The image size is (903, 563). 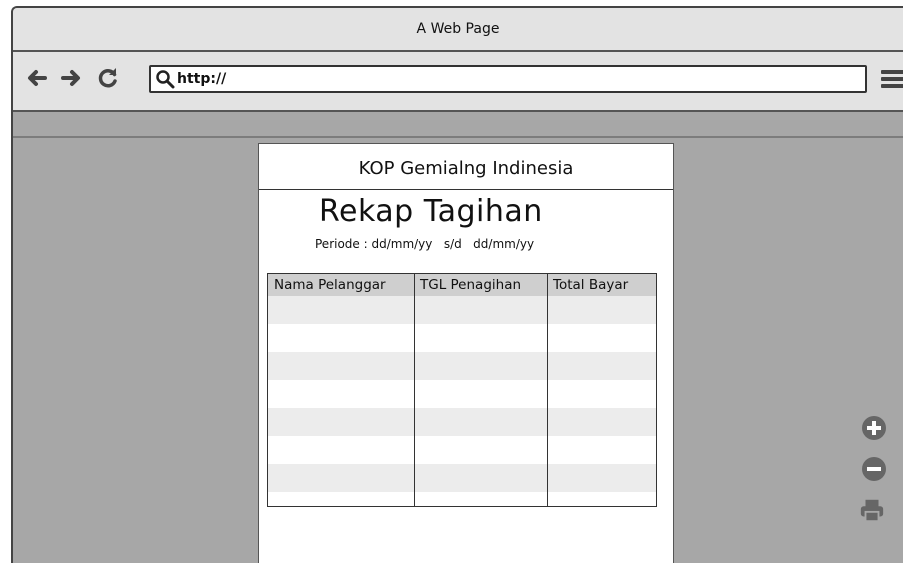 I want to click on report-title: Rekap Tagihan, so click(x=431, y=211).